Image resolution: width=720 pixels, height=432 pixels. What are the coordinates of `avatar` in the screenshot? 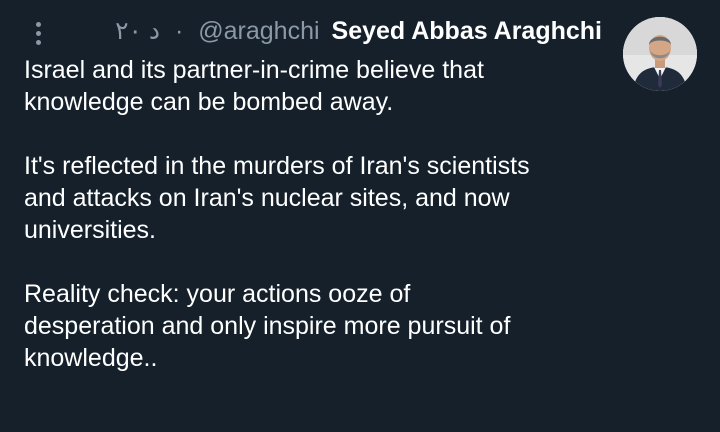 It's located at (660, 54).